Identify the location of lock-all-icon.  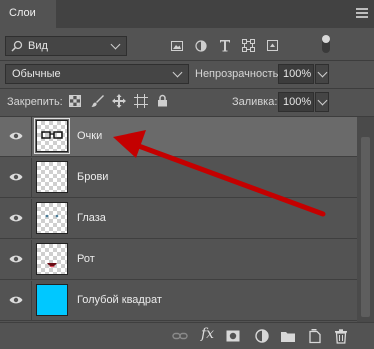
(162, 100).